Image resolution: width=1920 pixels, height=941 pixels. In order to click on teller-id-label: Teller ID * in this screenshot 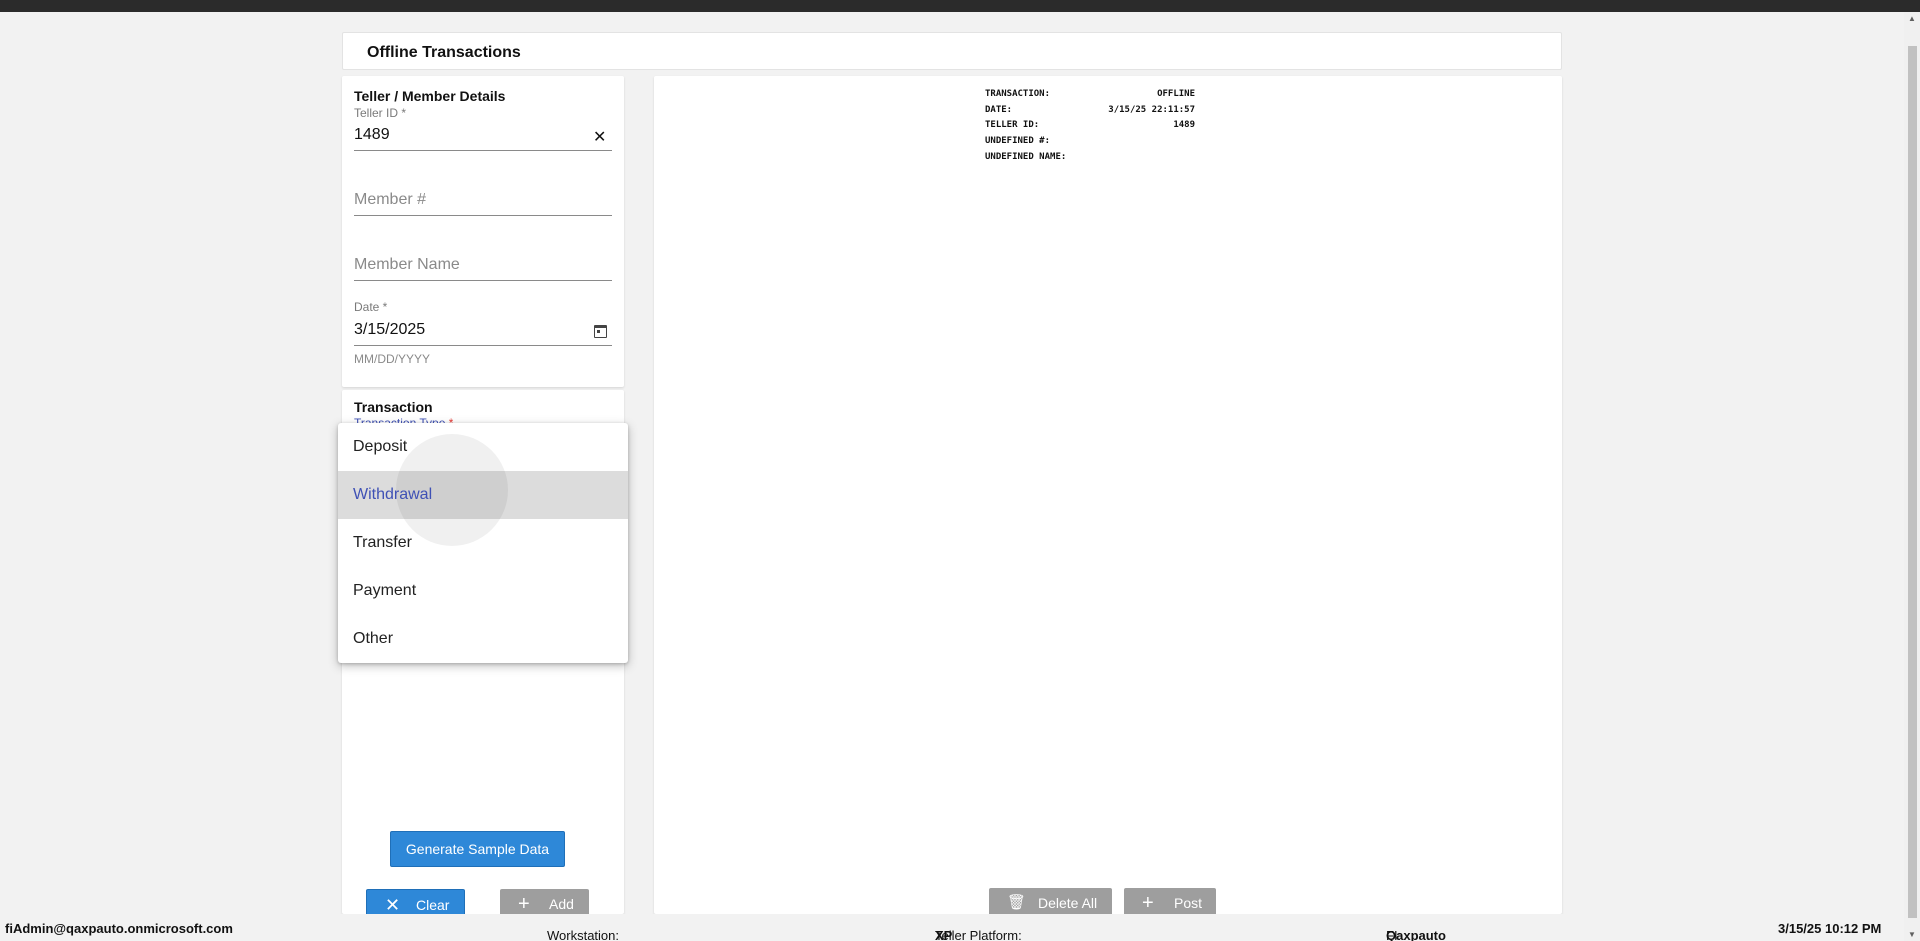, I will do `click(380, 113)`.